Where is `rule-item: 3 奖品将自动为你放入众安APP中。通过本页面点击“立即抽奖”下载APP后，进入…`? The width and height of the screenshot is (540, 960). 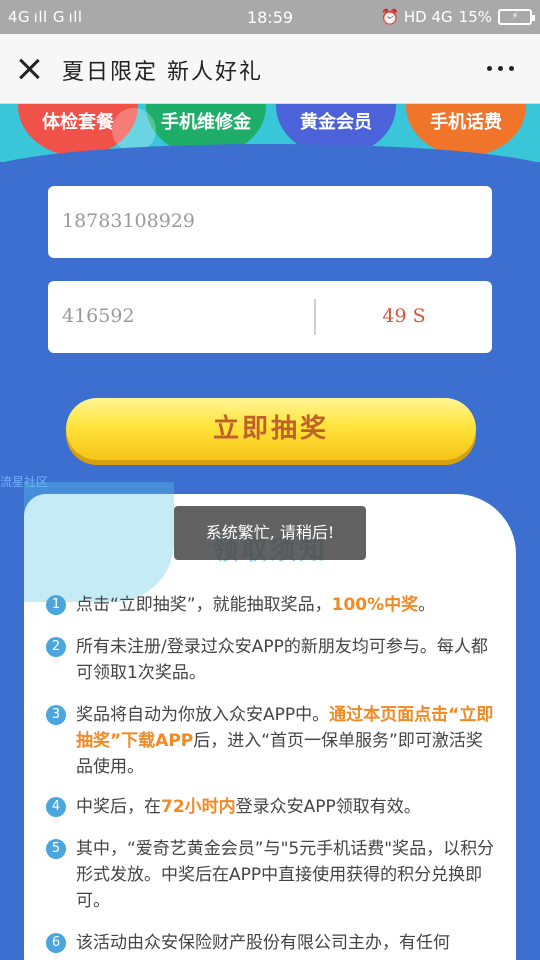 rule-item: 3 奖品将自动为你放入众安APP中。通过本页面点击“立即抽奖”下载APP后，进入… is located at coordinates (271, 741).